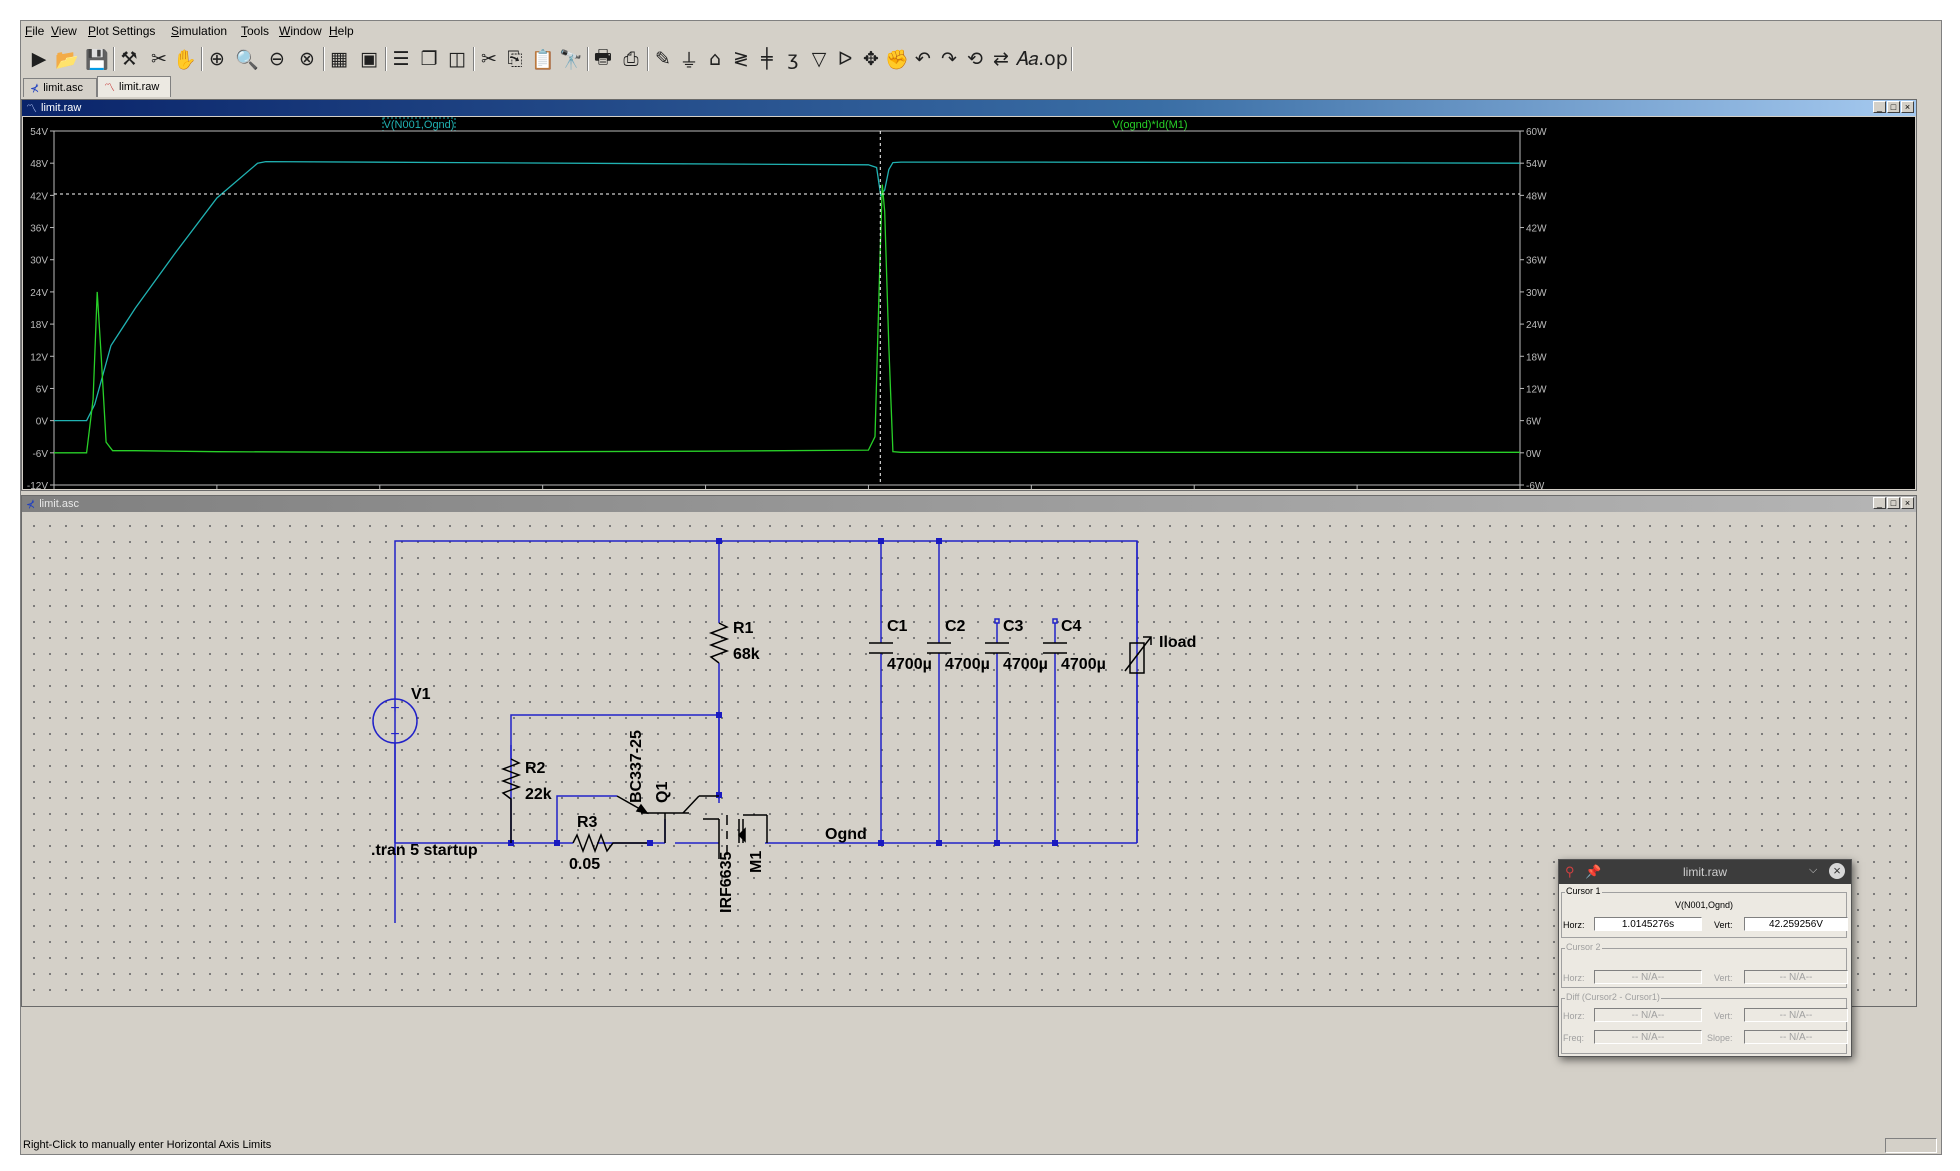 The image size is (1960, 1171). Describe the element at coordinates (897, 59) in the screenshot. I see `drag-icon: ✊` at that location.